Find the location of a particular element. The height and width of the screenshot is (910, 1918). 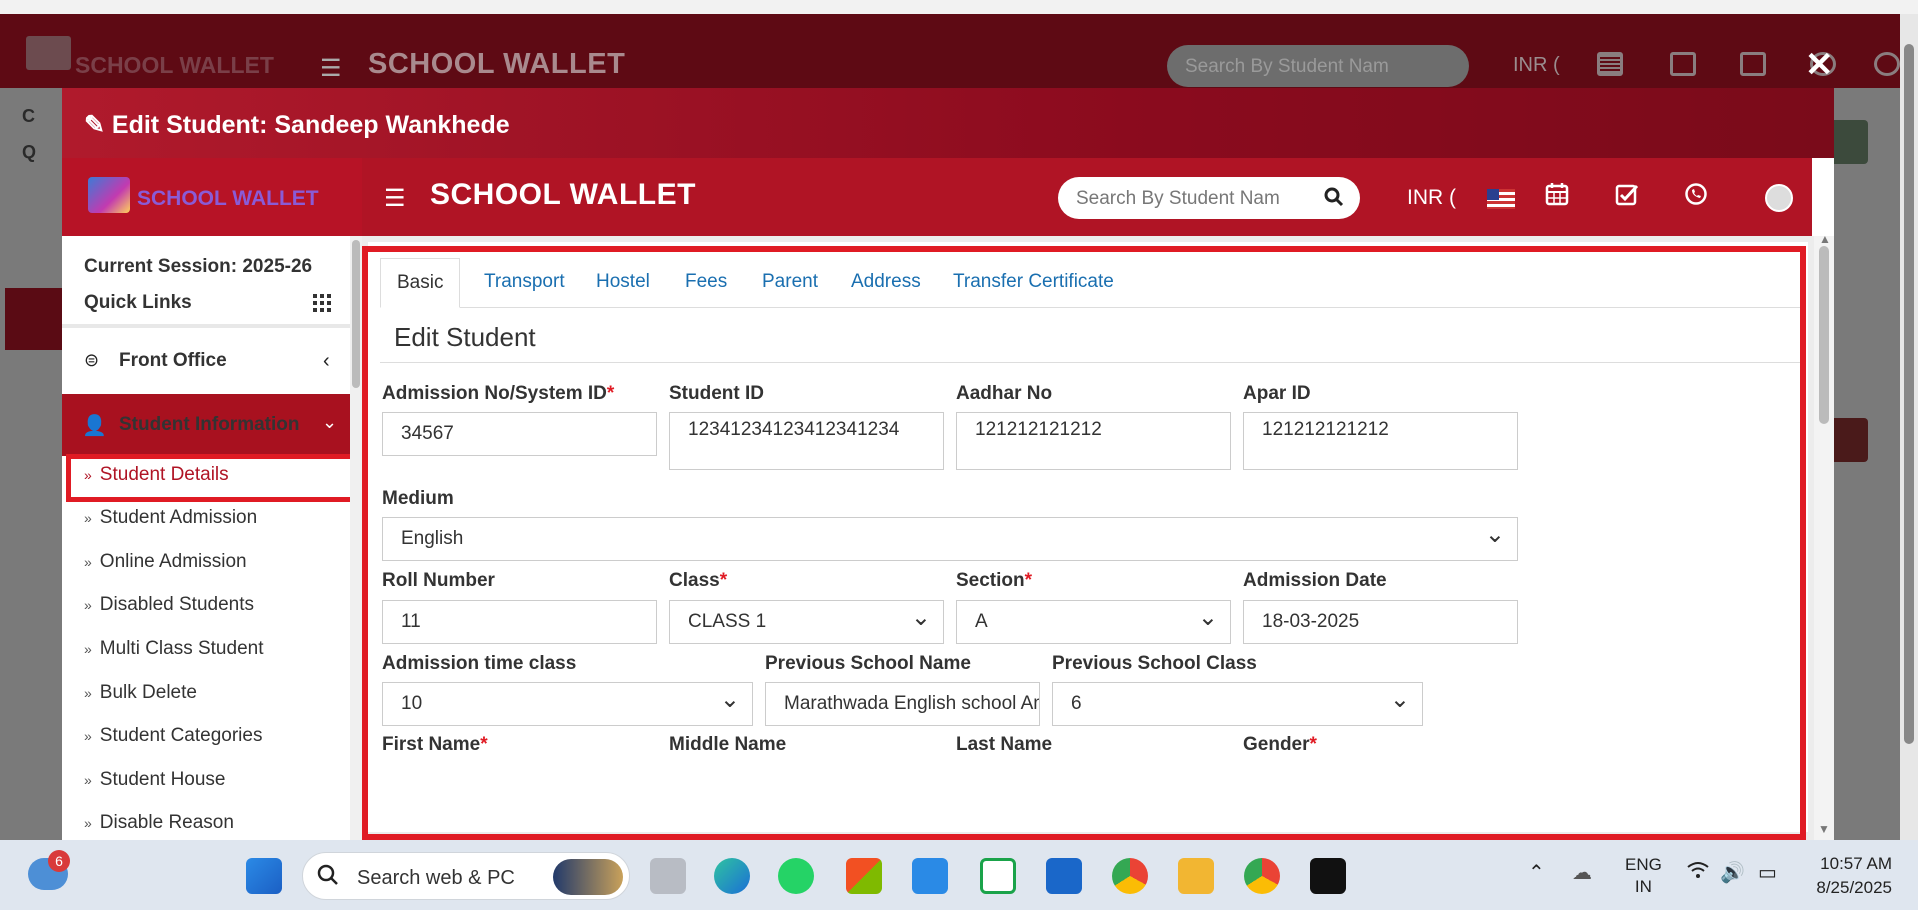

user-avatar is located at coordinates (1779, 198).